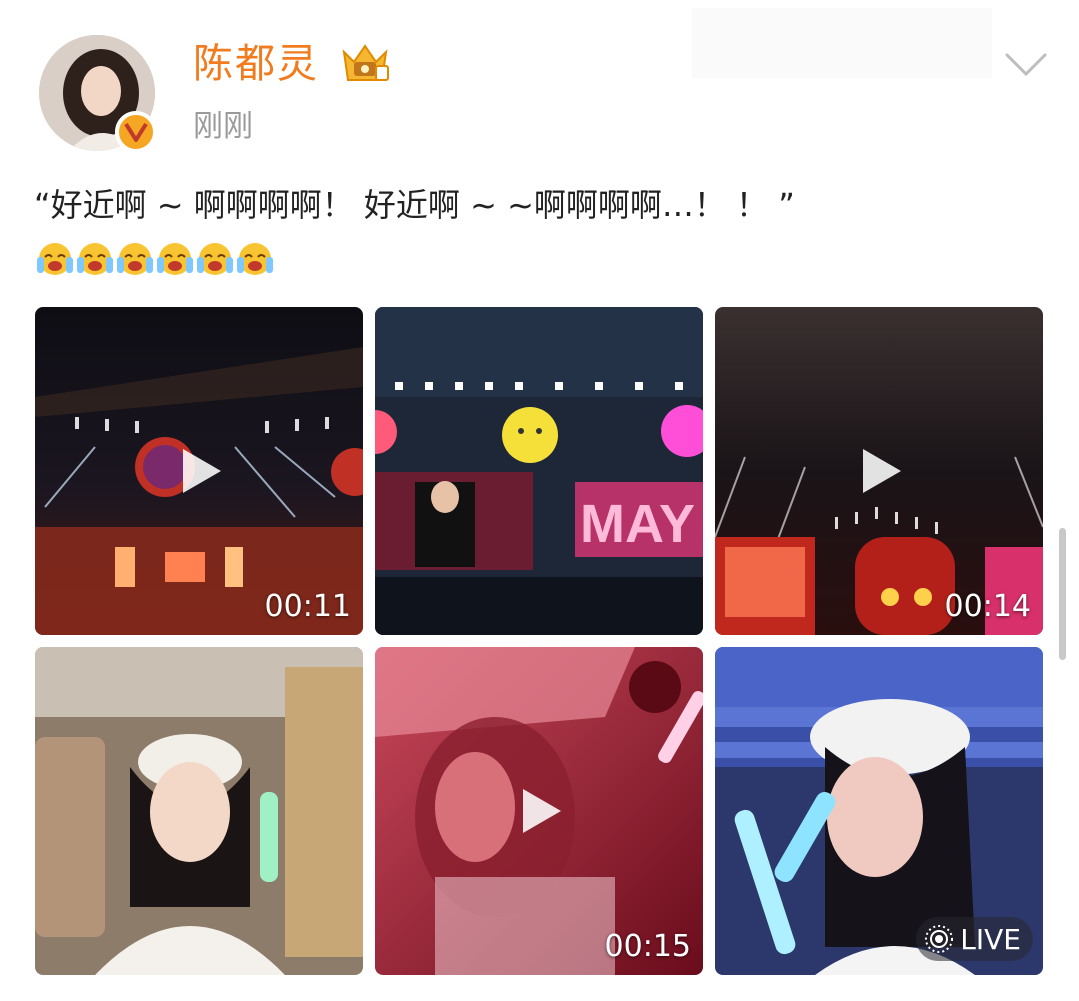 Image resolution: width=1079 pixels, height=1001 pixels. What do you see at coordinates (637, 524) in the screenshot?
I see `svg-text: MAY` at bounding box center [637, 524].